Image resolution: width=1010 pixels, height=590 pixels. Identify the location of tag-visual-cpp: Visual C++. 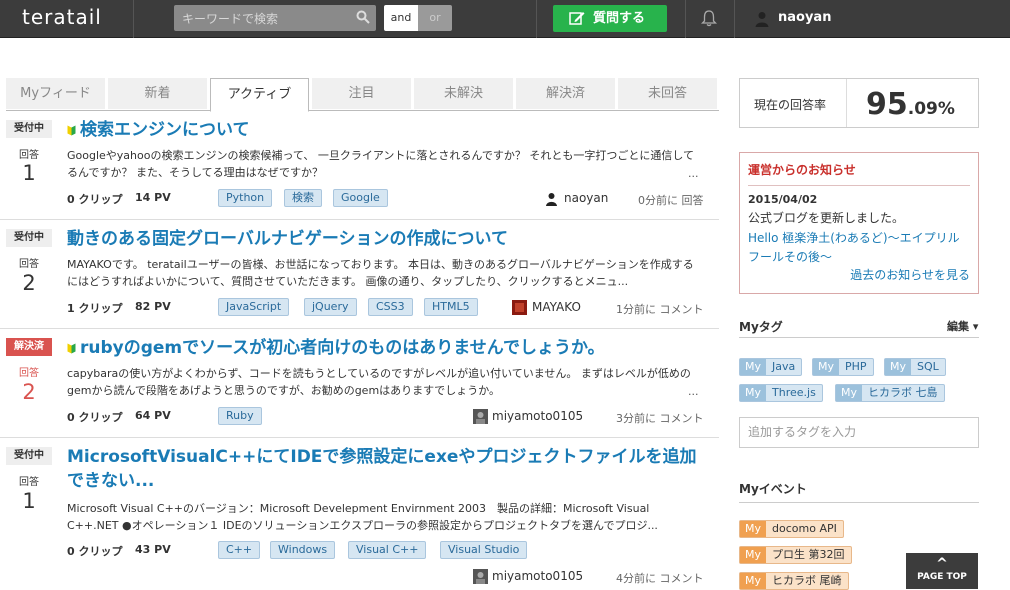
(387, 550).